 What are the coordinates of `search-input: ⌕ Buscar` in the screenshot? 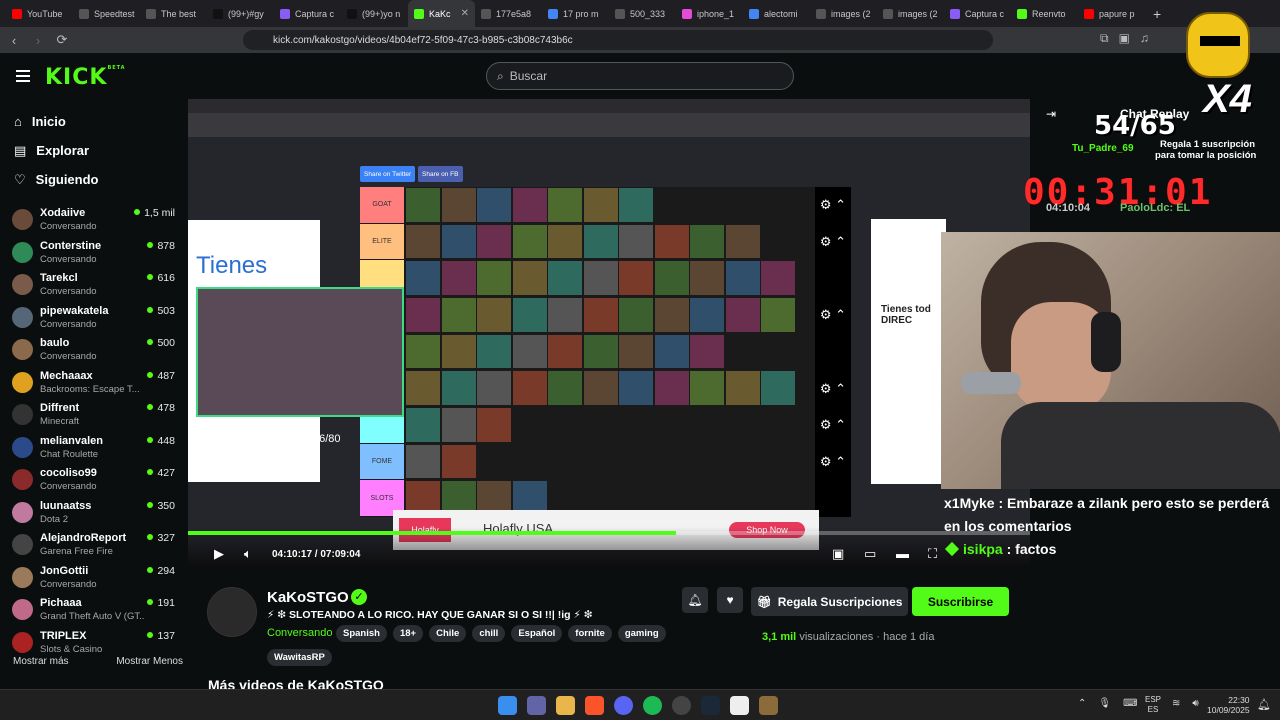 It's located at (640, 76).